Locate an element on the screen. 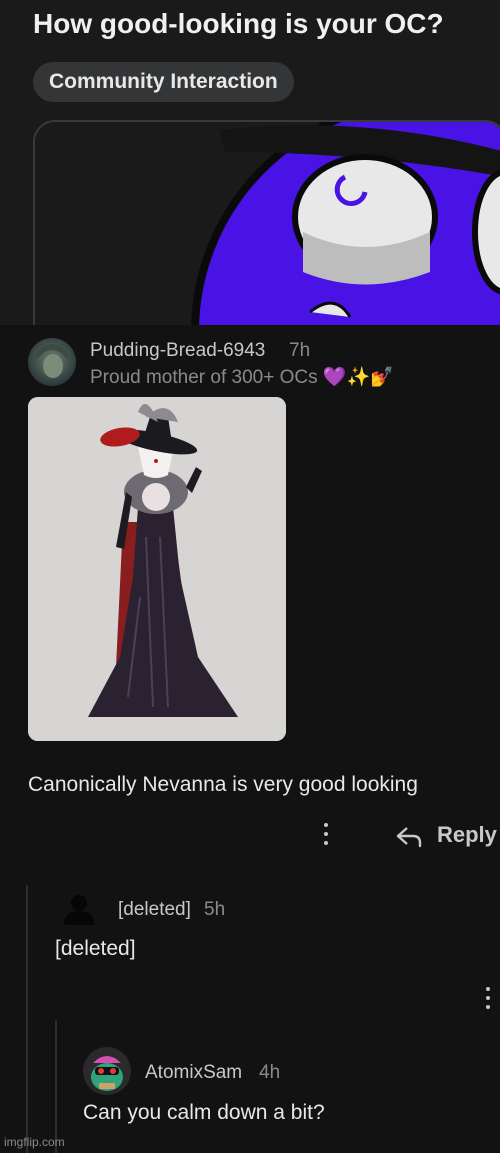  comment-age: 7h is located at coordinates (300, 350).